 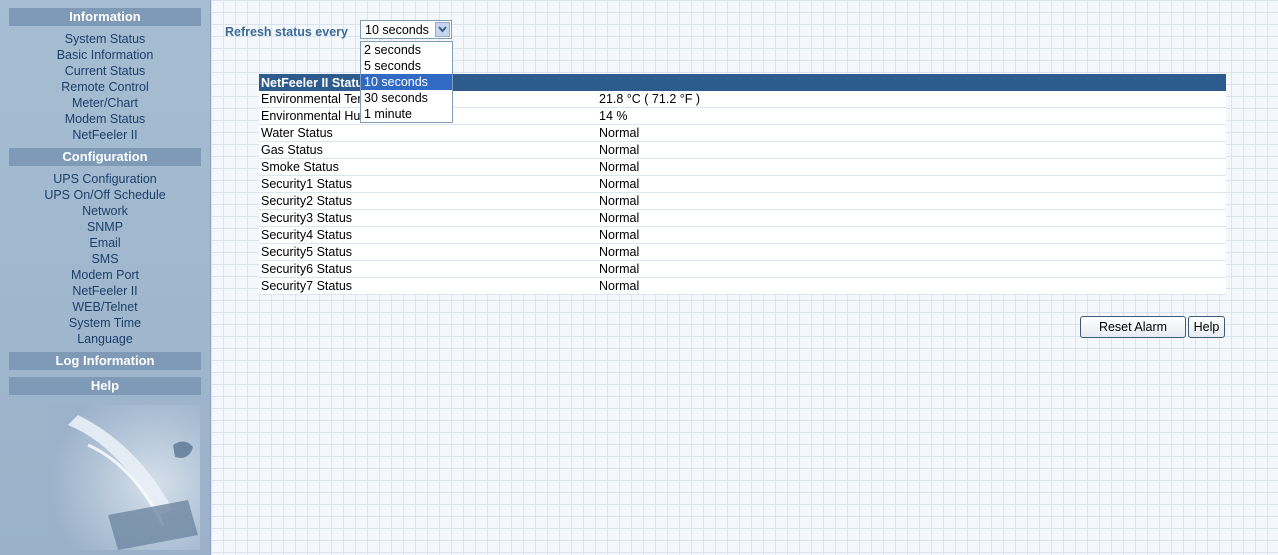 I want to click on sidebar-item-netfeeler-info: NetFeeler II, so click(x=105, y=135).